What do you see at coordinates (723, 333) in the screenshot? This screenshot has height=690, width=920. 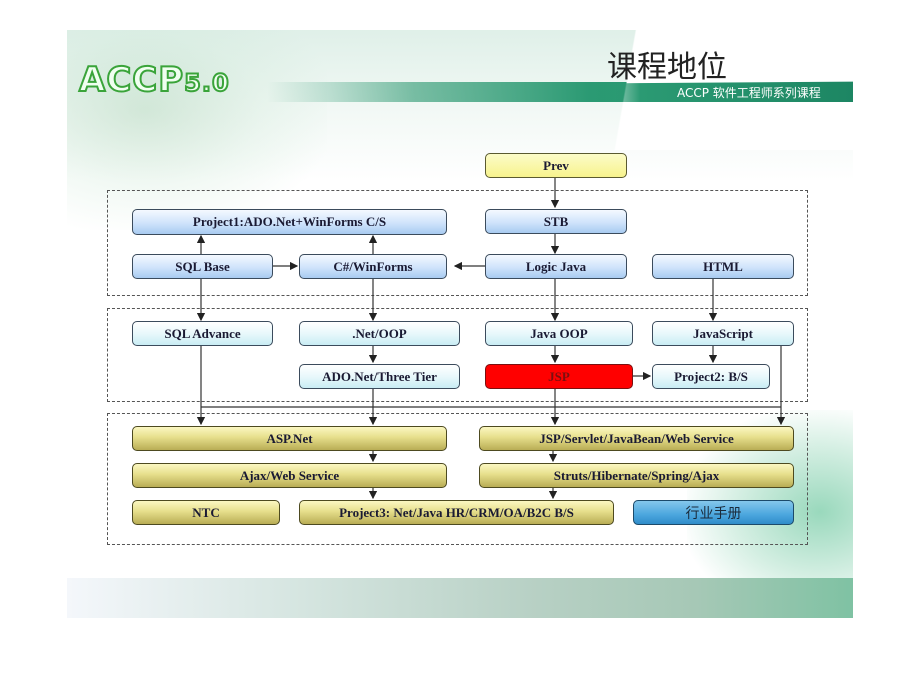 I see `node-javascript: JavaScript` at bounding box center [723, 333].